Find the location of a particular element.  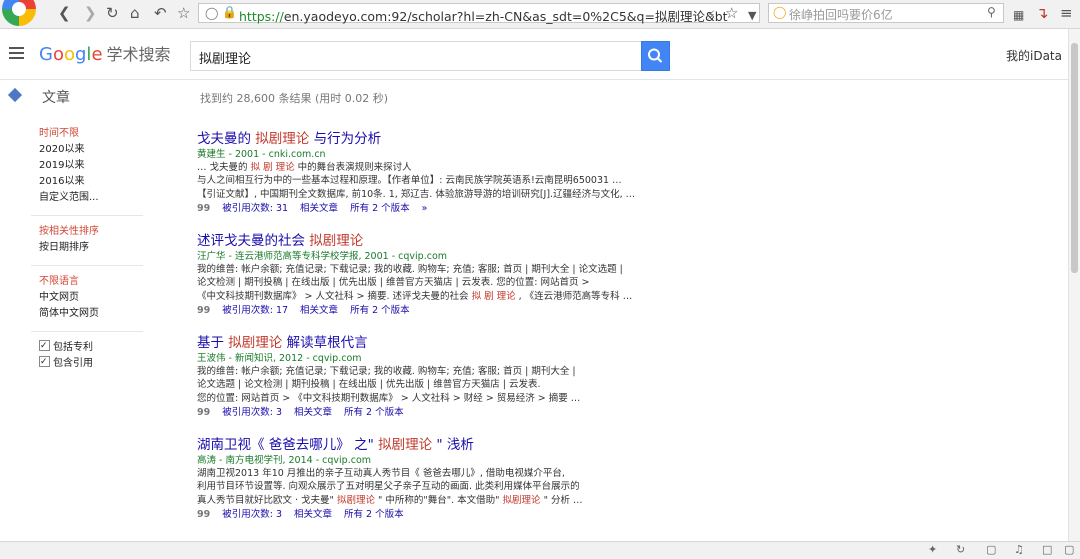

google-scholar-logo: Google 学术搜索 is located at coordinates (105, 53).